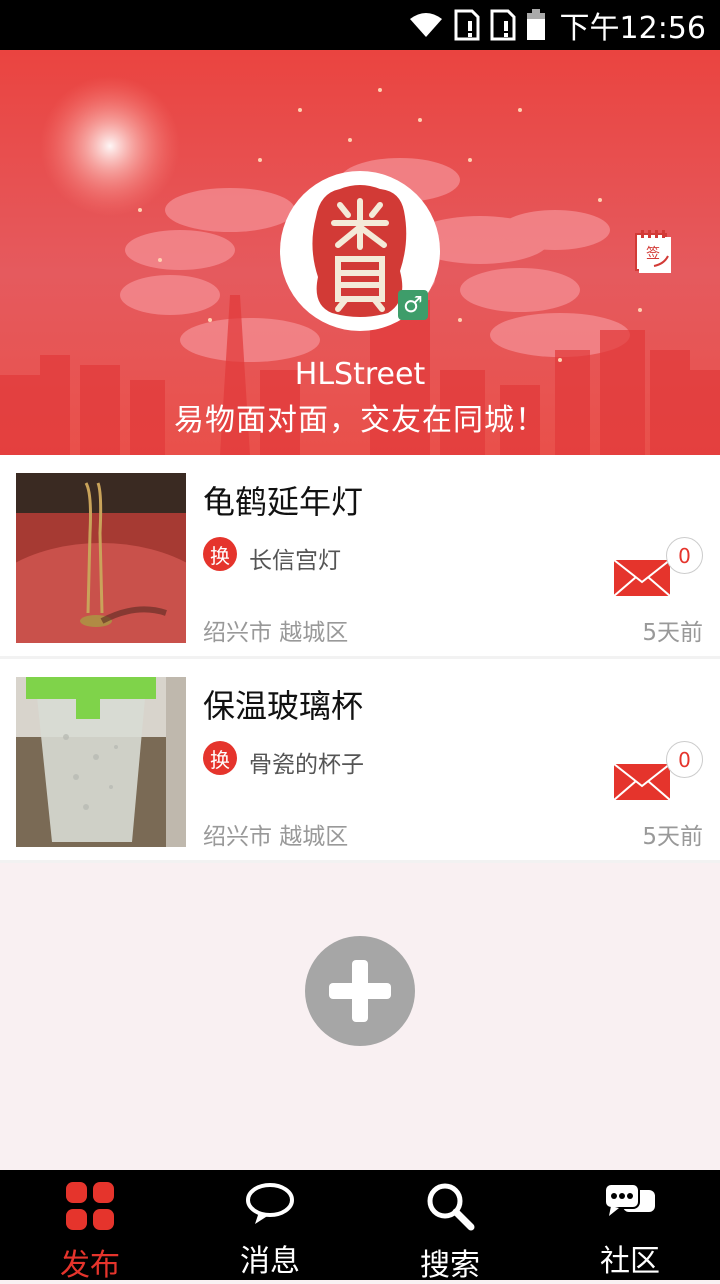 The height and width of the screenshot is (1284, 720). Describe the element at coordinates (535, 24) in the screenshot. I see `battery-icon` at that location.